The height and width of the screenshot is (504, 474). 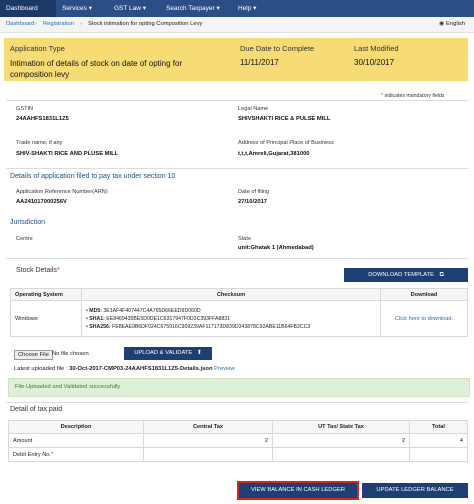 I want to click on trade-name-value: SHIV-SHAKTI RICE AND PLUSE MILL, so click(x=67, y=154).